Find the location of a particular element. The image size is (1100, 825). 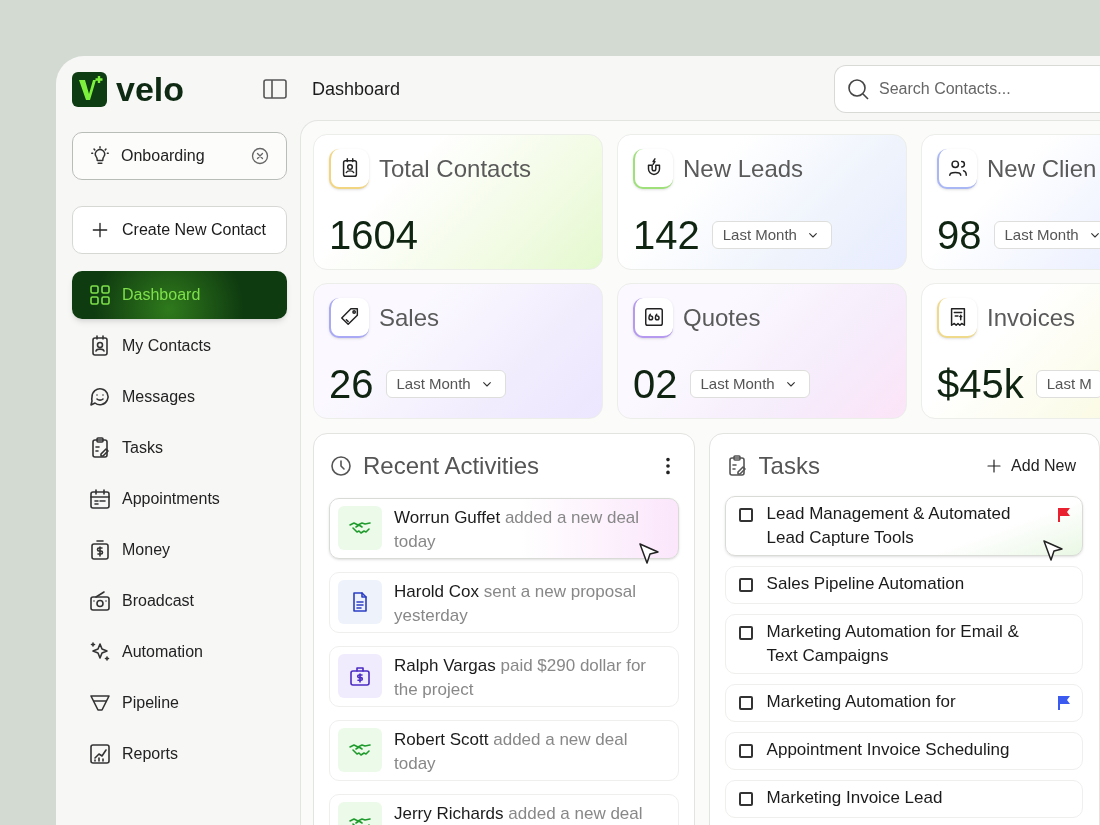

page-title: Dashboard is located at coordinates (356, 89).